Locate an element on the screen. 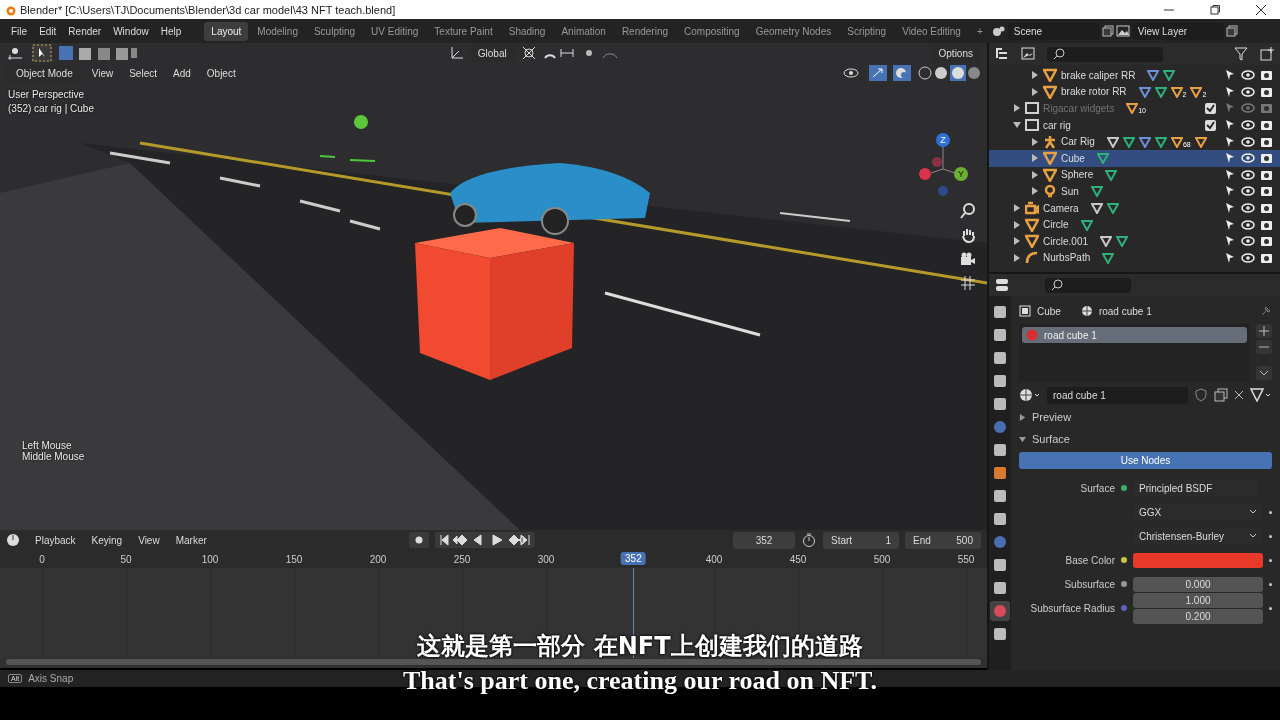 The width and height of the screenshot is (1280, 720). shader-type-icon is located at coordinates (1261, 395).